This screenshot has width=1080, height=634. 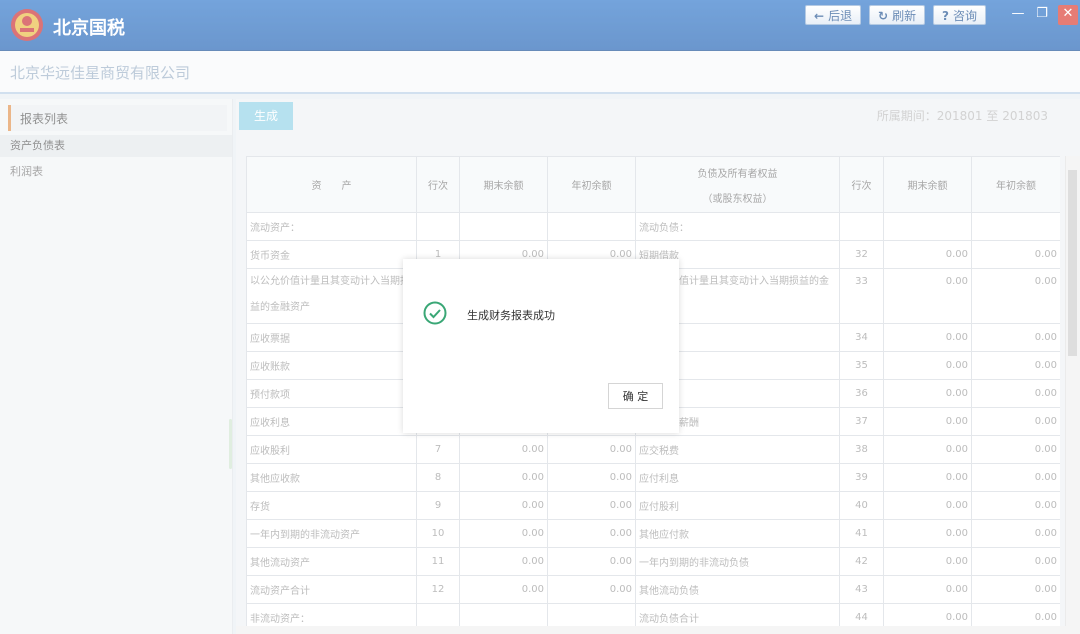 What do you see at coordinates (635, 396) in the screenshot?
I see `ok-button: 确 定` at bounding box center [635, 396].